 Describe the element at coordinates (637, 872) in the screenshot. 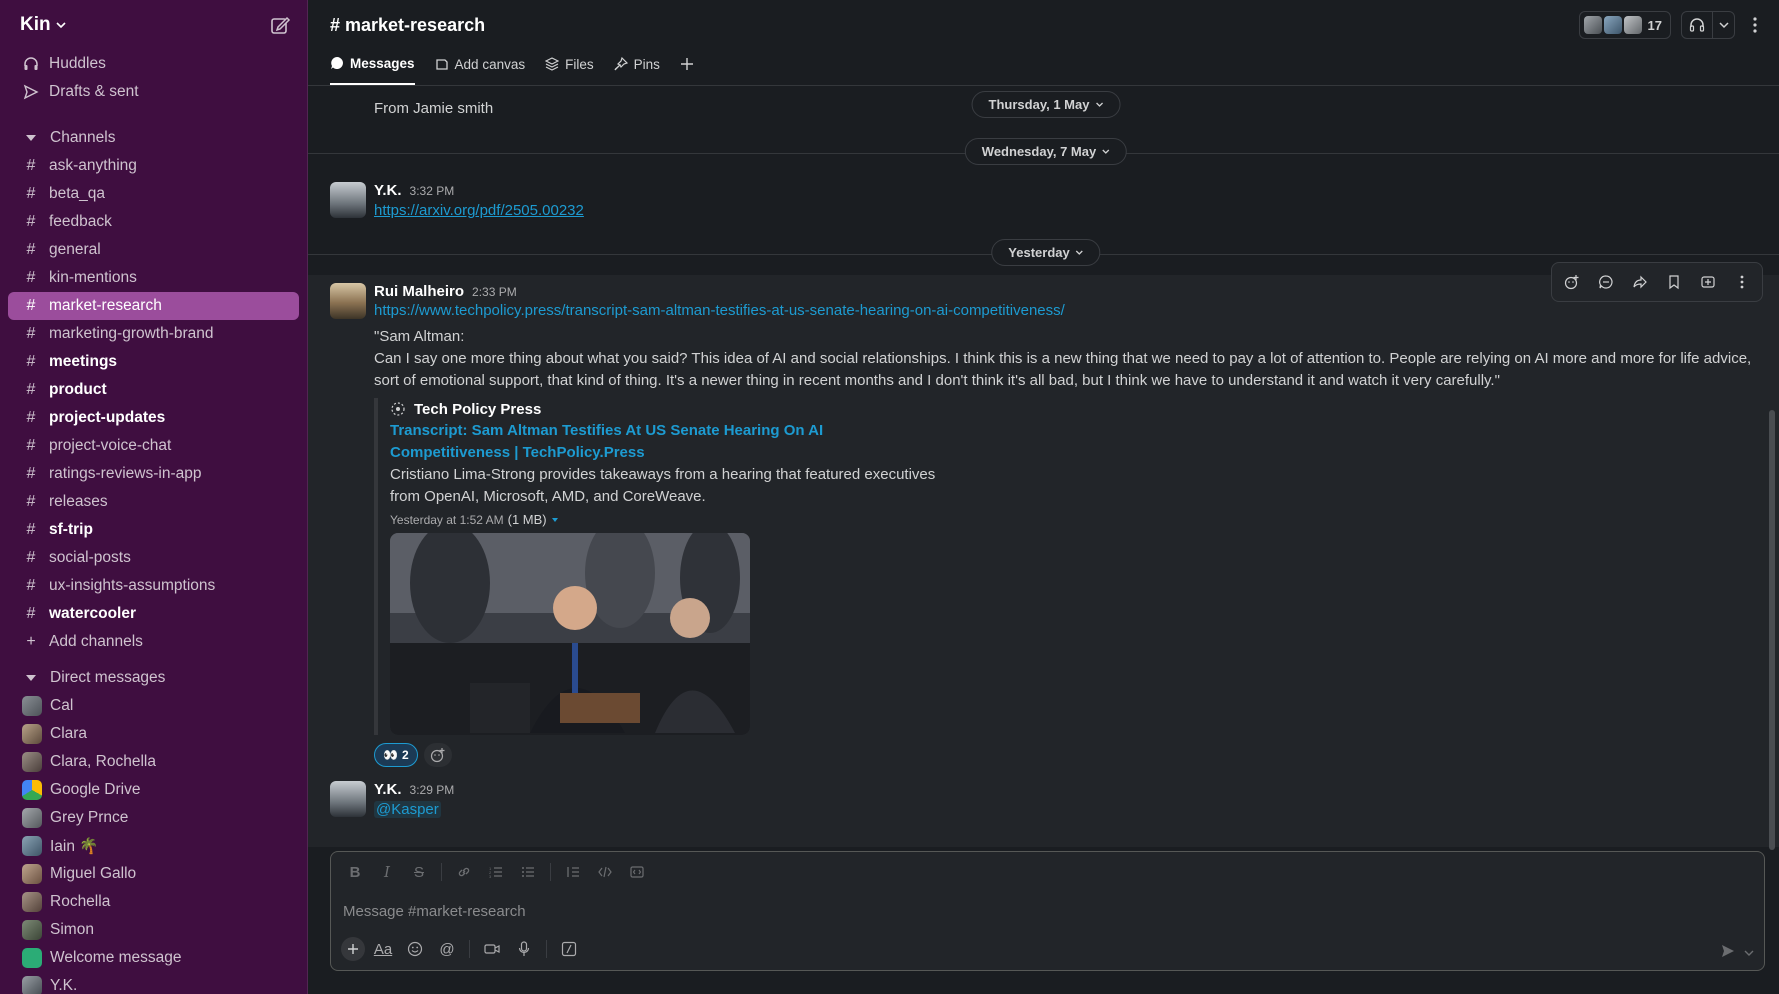

I see `code-block-icon` at that location.